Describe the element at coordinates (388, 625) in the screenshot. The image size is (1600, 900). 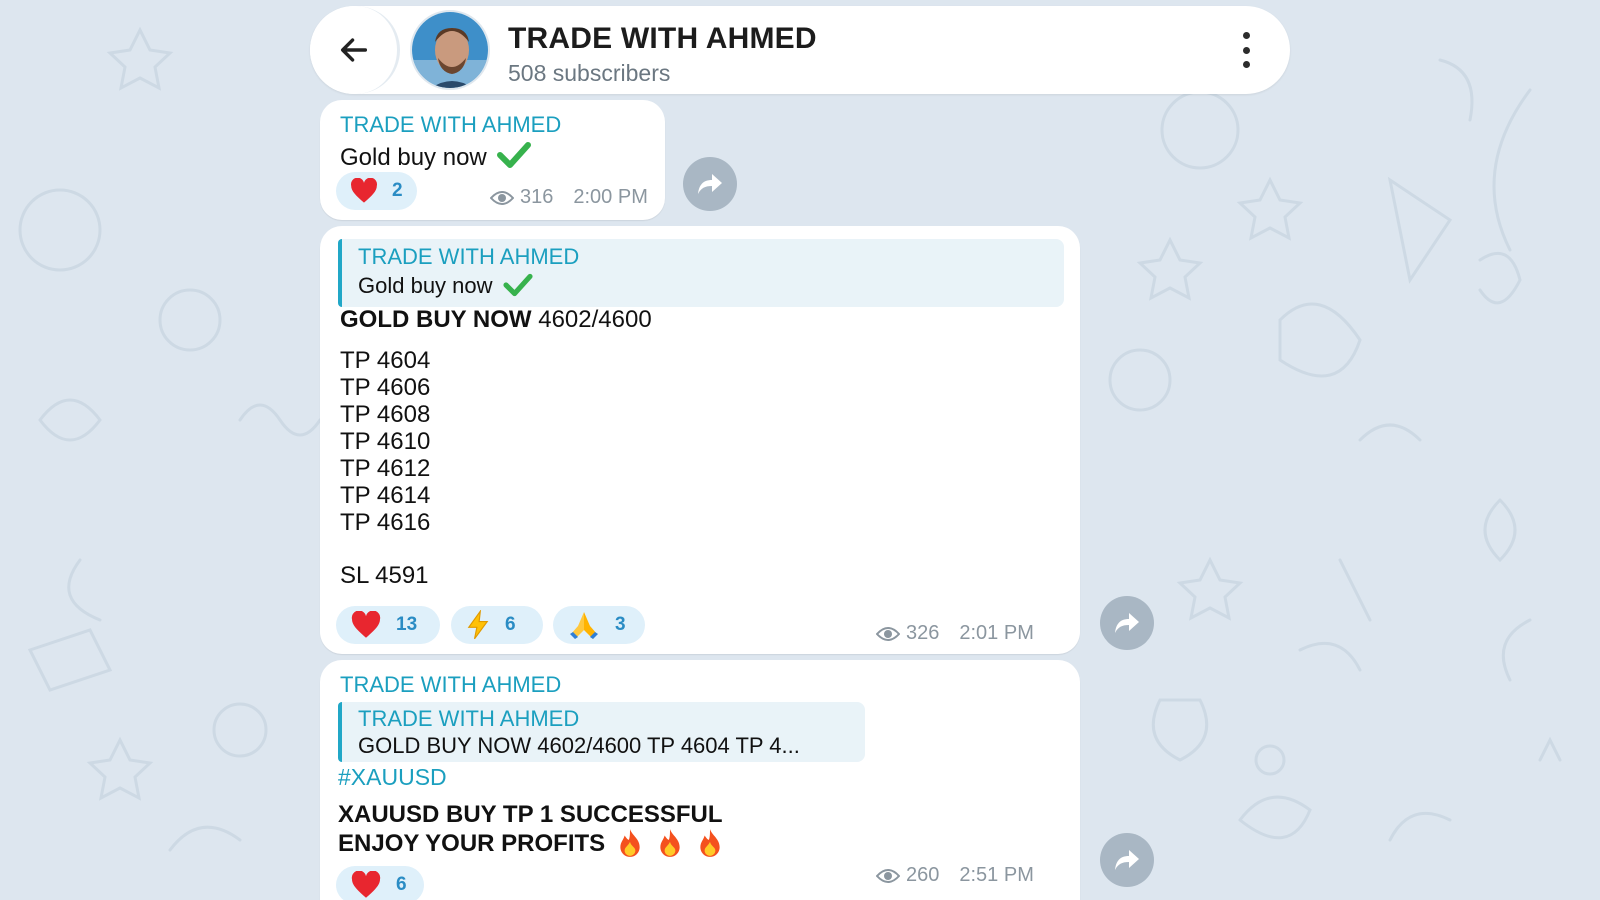
I see `reaction-heart: 13` at that location.